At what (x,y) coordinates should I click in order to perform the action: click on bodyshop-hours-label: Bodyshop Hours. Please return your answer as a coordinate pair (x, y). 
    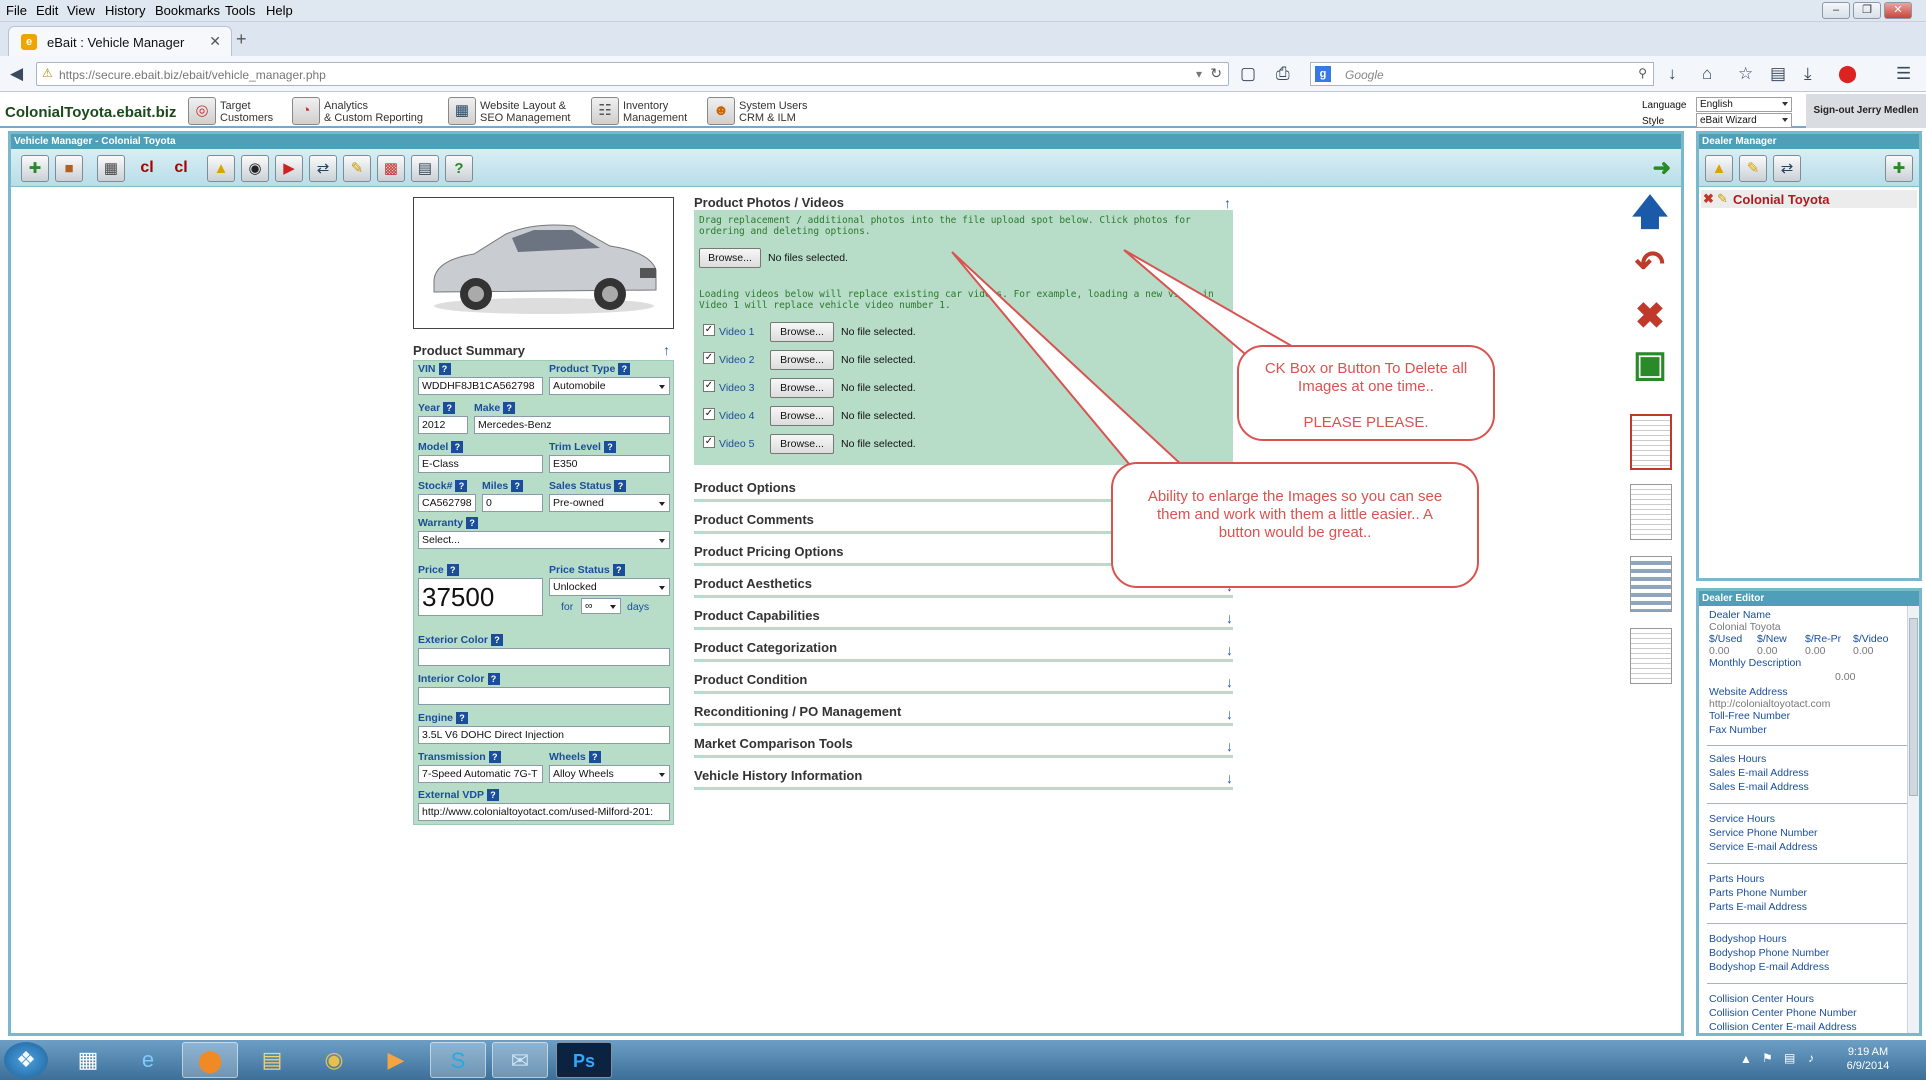
    Looking at the image, I should click on (1748, 939).